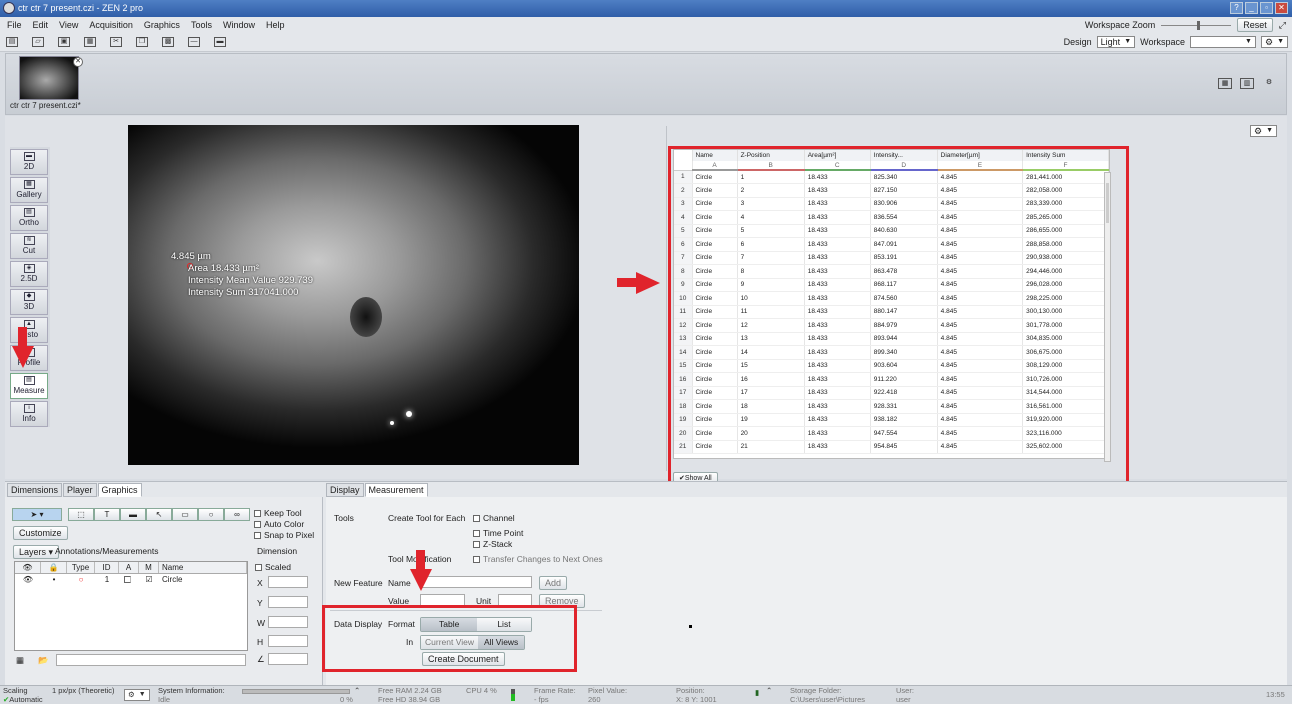  I want to click on angle-field, so click(288, 659).